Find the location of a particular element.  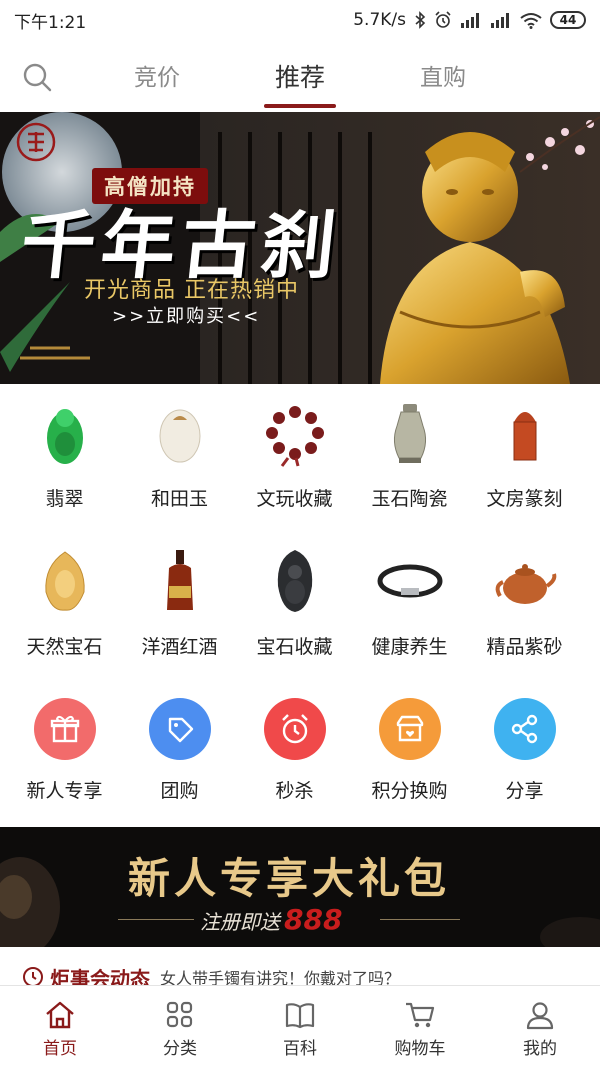

nav-label: 首页 is located at coordinates (60, 1049).